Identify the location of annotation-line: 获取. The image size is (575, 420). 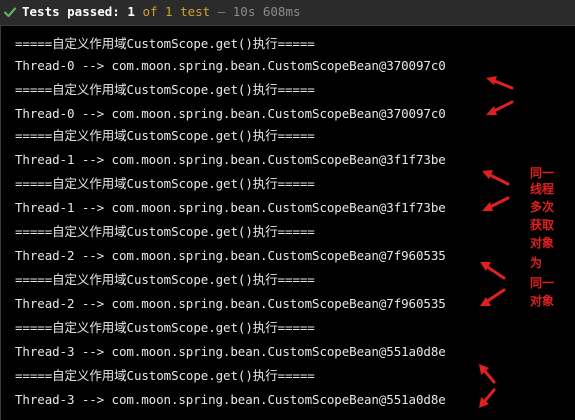
(542, 225).